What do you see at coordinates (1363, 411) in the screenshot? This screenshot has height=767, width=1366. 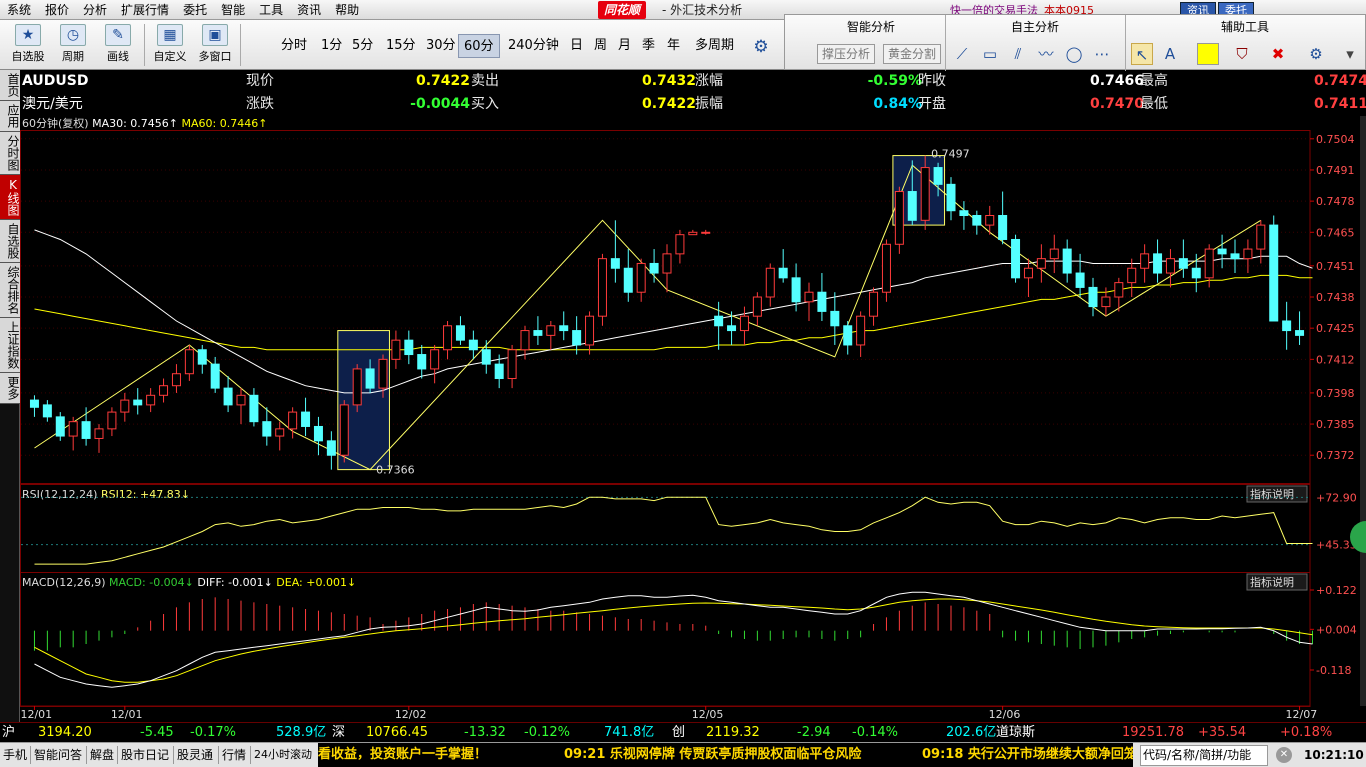 I see `chart-scrollbar` at bounding box center [1363, 411].